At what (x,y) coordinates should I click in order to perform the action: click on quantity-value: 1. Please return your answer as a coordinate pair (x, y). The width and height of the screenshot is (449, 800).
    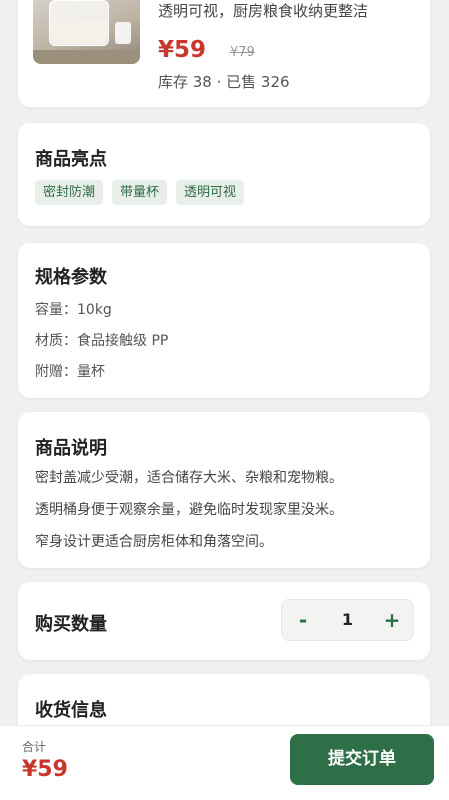
    Looking at the image, I should click on (347, 619).